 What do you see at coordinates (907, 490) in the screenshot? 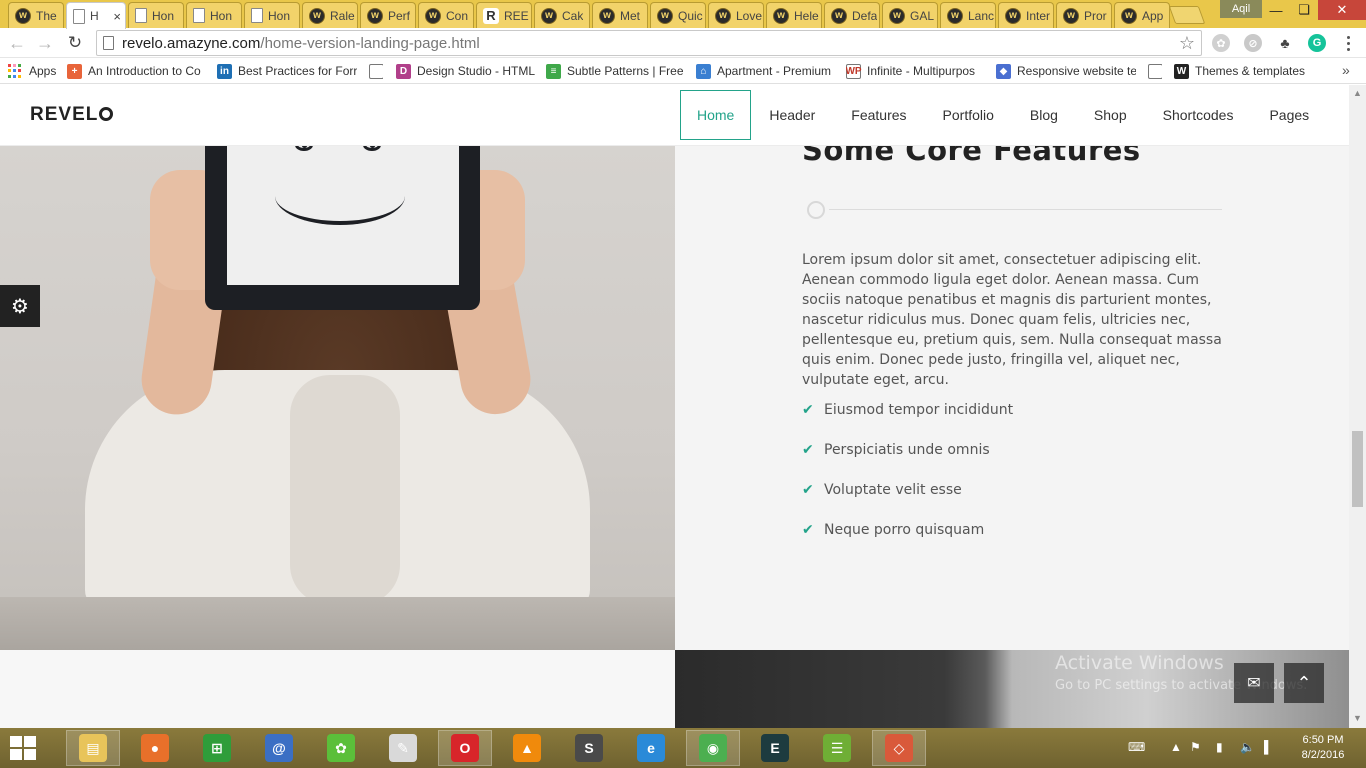
I see `feature-list-item: ✔ Voluptate velit esse` at bounding box center [907, 490].